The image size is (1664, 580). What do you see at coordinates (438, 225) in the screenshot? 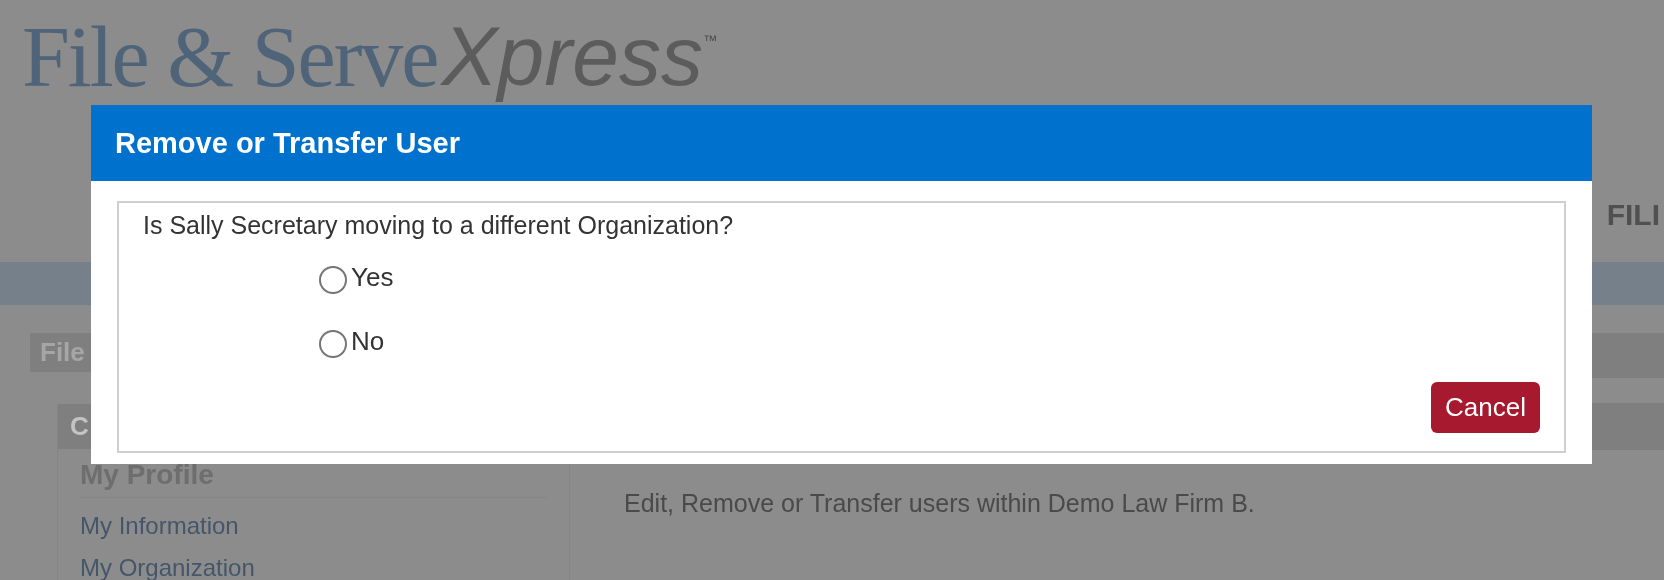
I see `question-text: Is Sally Secretary moving to a different Organization?` at bounding box center [438, 225].